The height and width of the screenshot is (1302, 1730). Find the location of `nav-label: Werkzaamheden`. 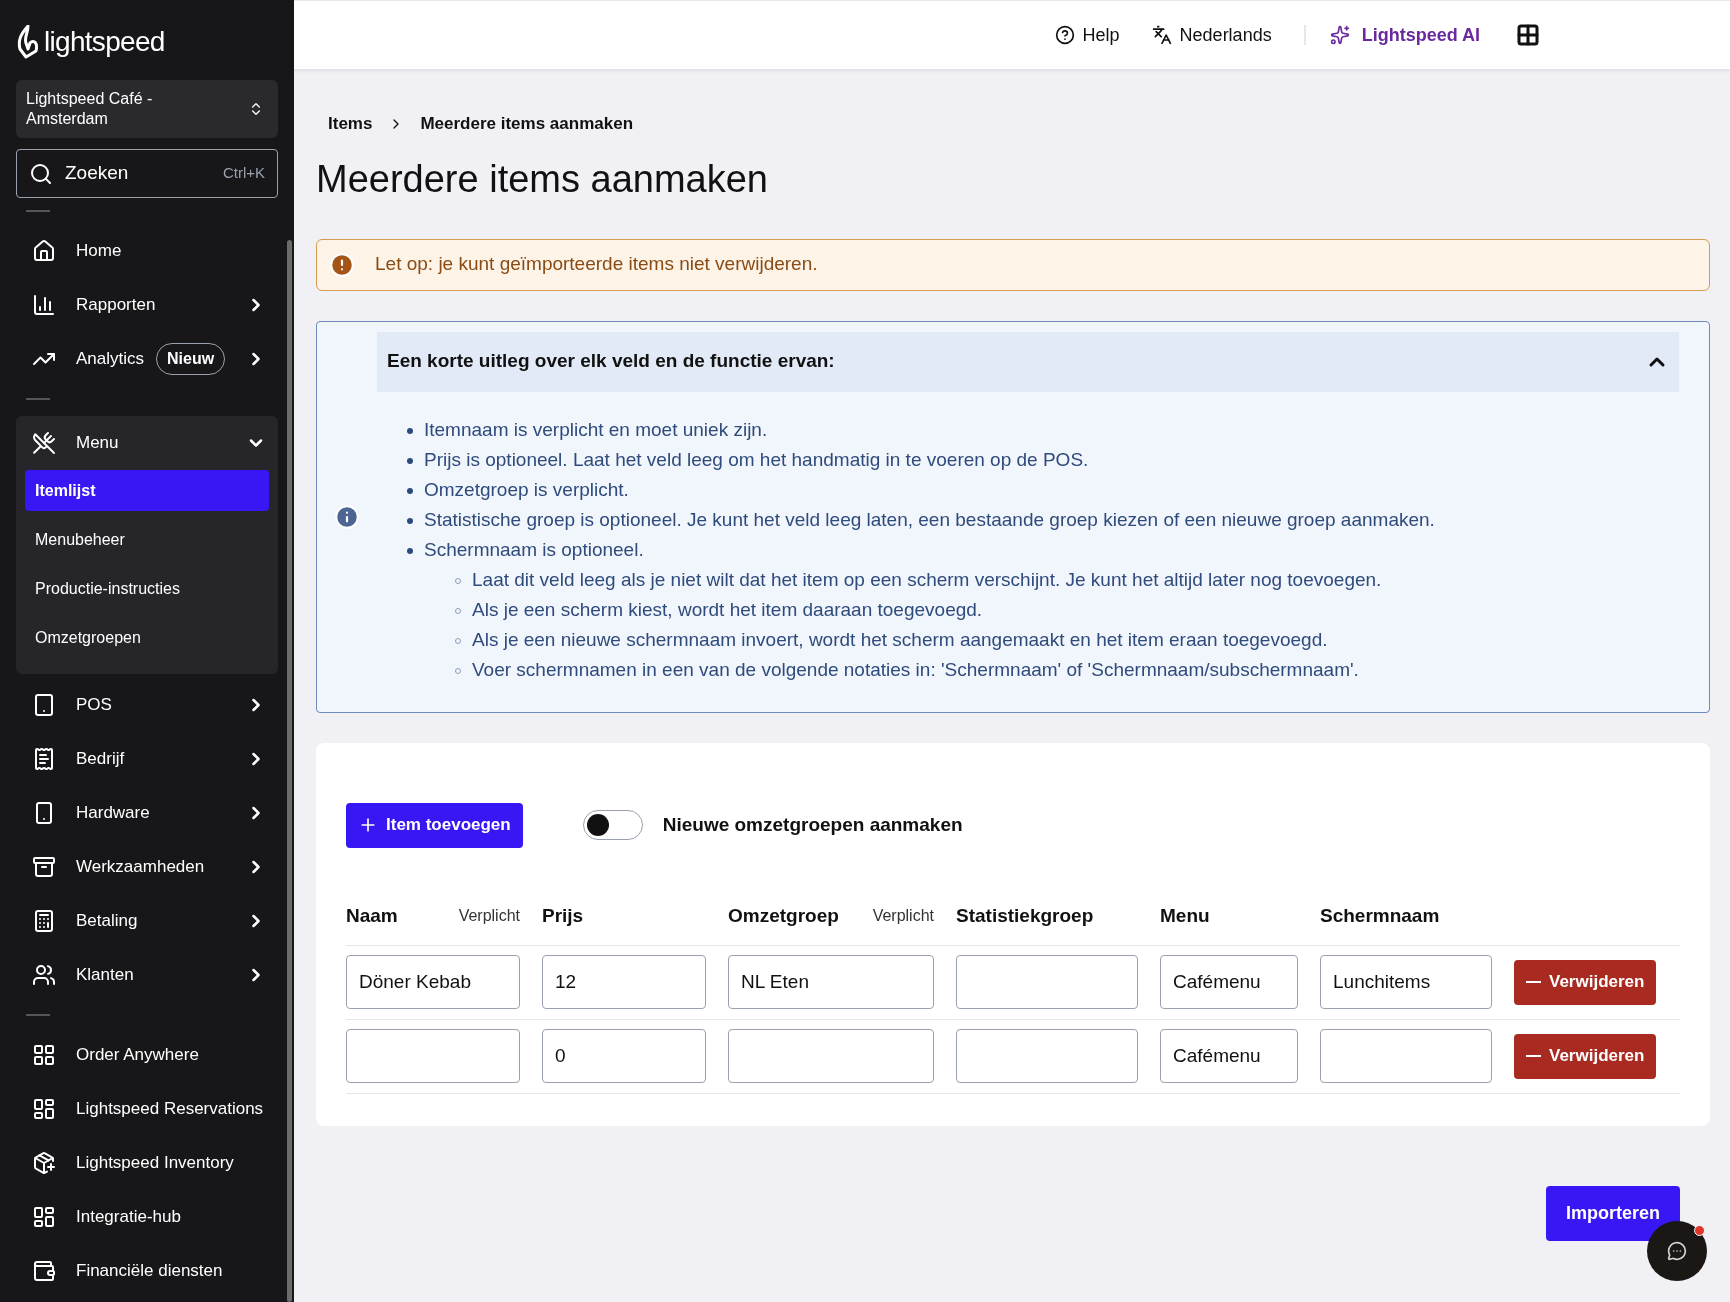

nav-label: Werkzaamheden is located at coordinates (140, 867).